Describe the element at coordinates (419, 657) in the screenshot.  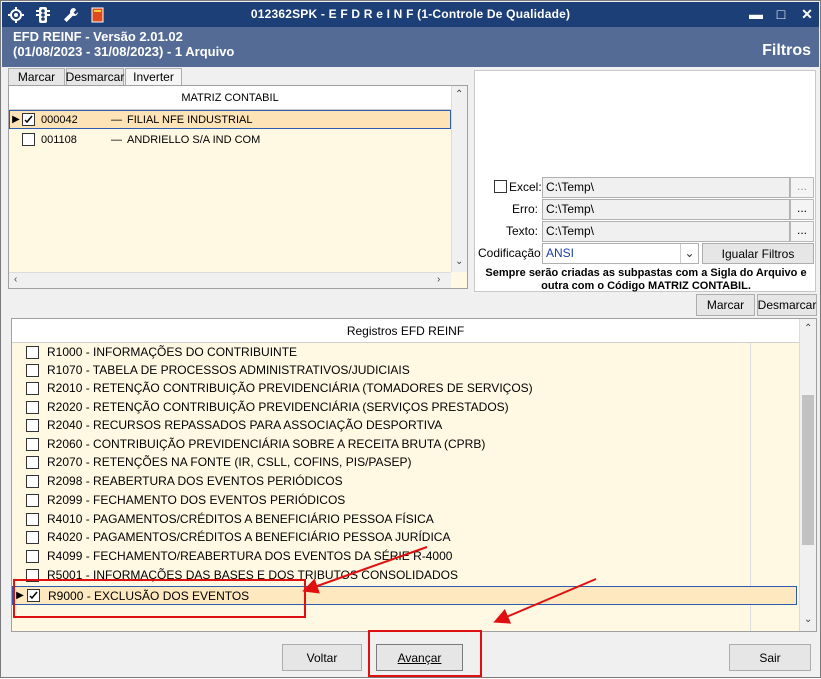
I see `avancar-button: Avançar` at that location.